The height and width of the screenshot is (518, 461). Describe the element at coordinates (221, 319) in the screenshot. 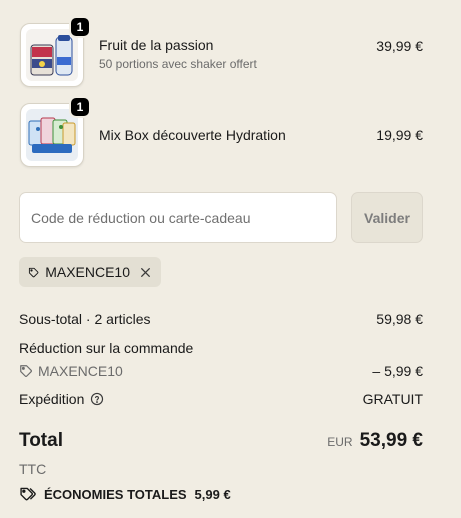

I see `subtotal-row: Sous-total · 2 articles 59,98 €` at that location.